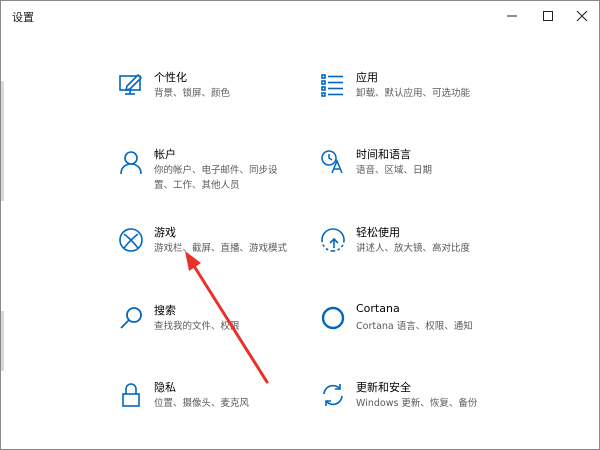  I want to click on setting-privacy: 隐私 位置、摄像头、麦克风, so click(231, 404).